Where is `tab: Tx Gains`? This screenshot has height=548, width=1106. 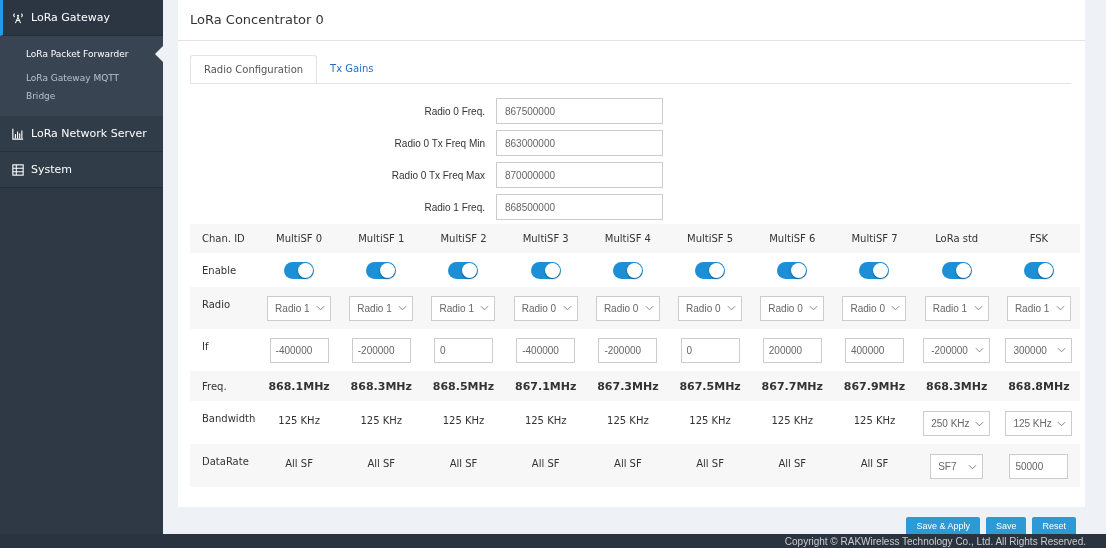
tab: Tx Gains is located at coordinates (352, 69).